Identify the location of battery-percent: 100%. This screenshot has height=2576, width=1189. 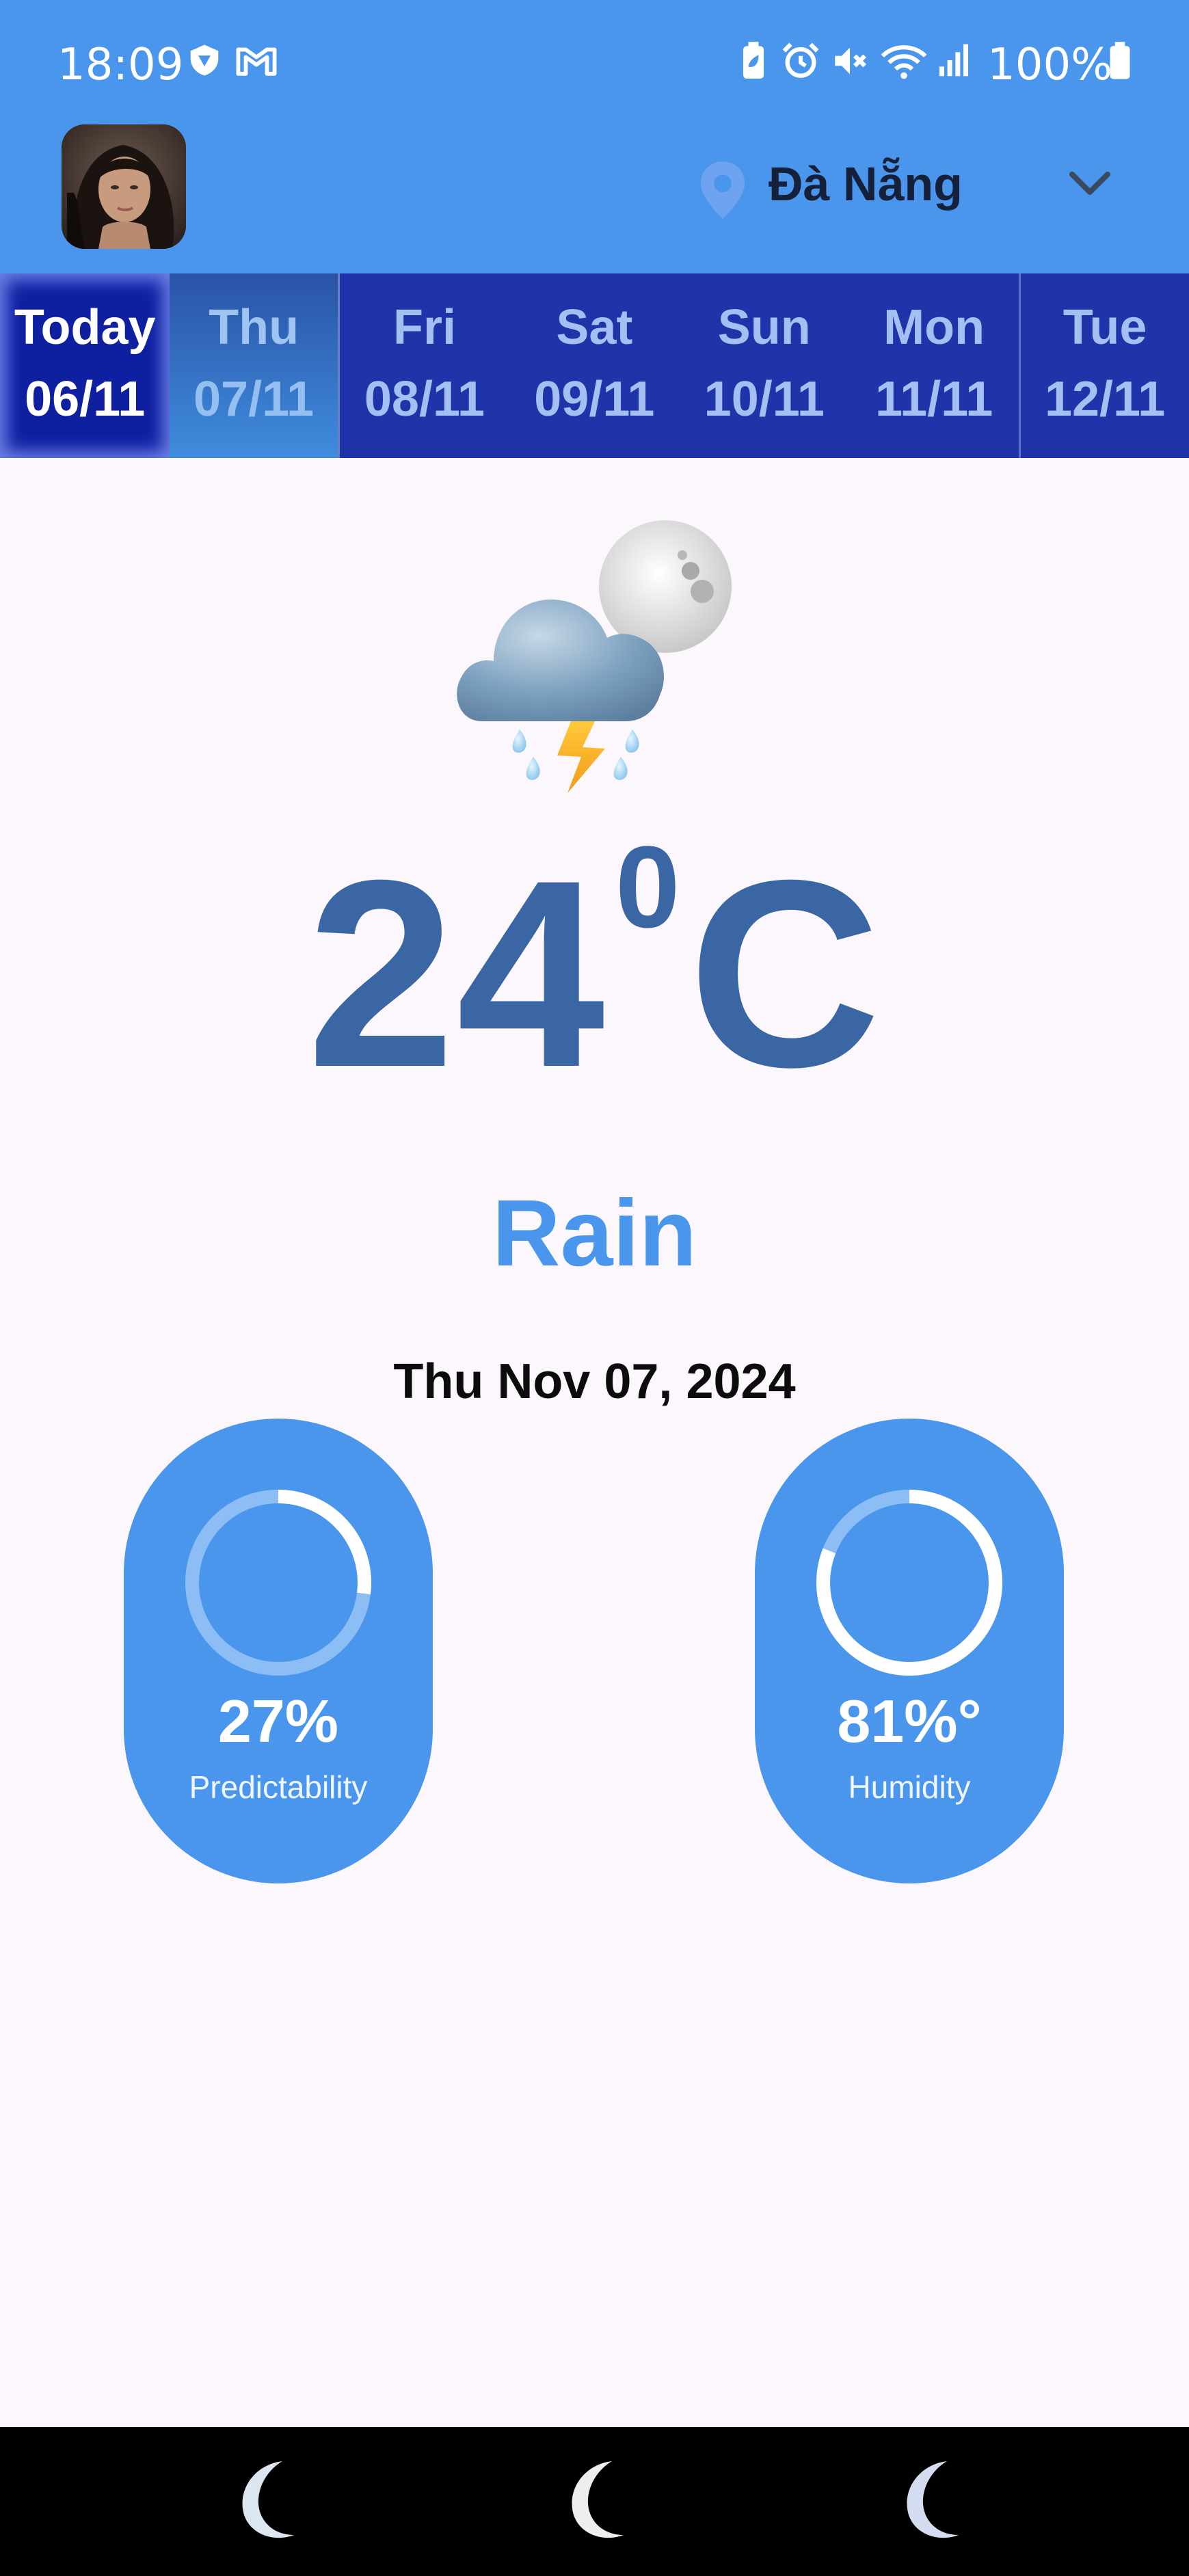
(1049, 65).